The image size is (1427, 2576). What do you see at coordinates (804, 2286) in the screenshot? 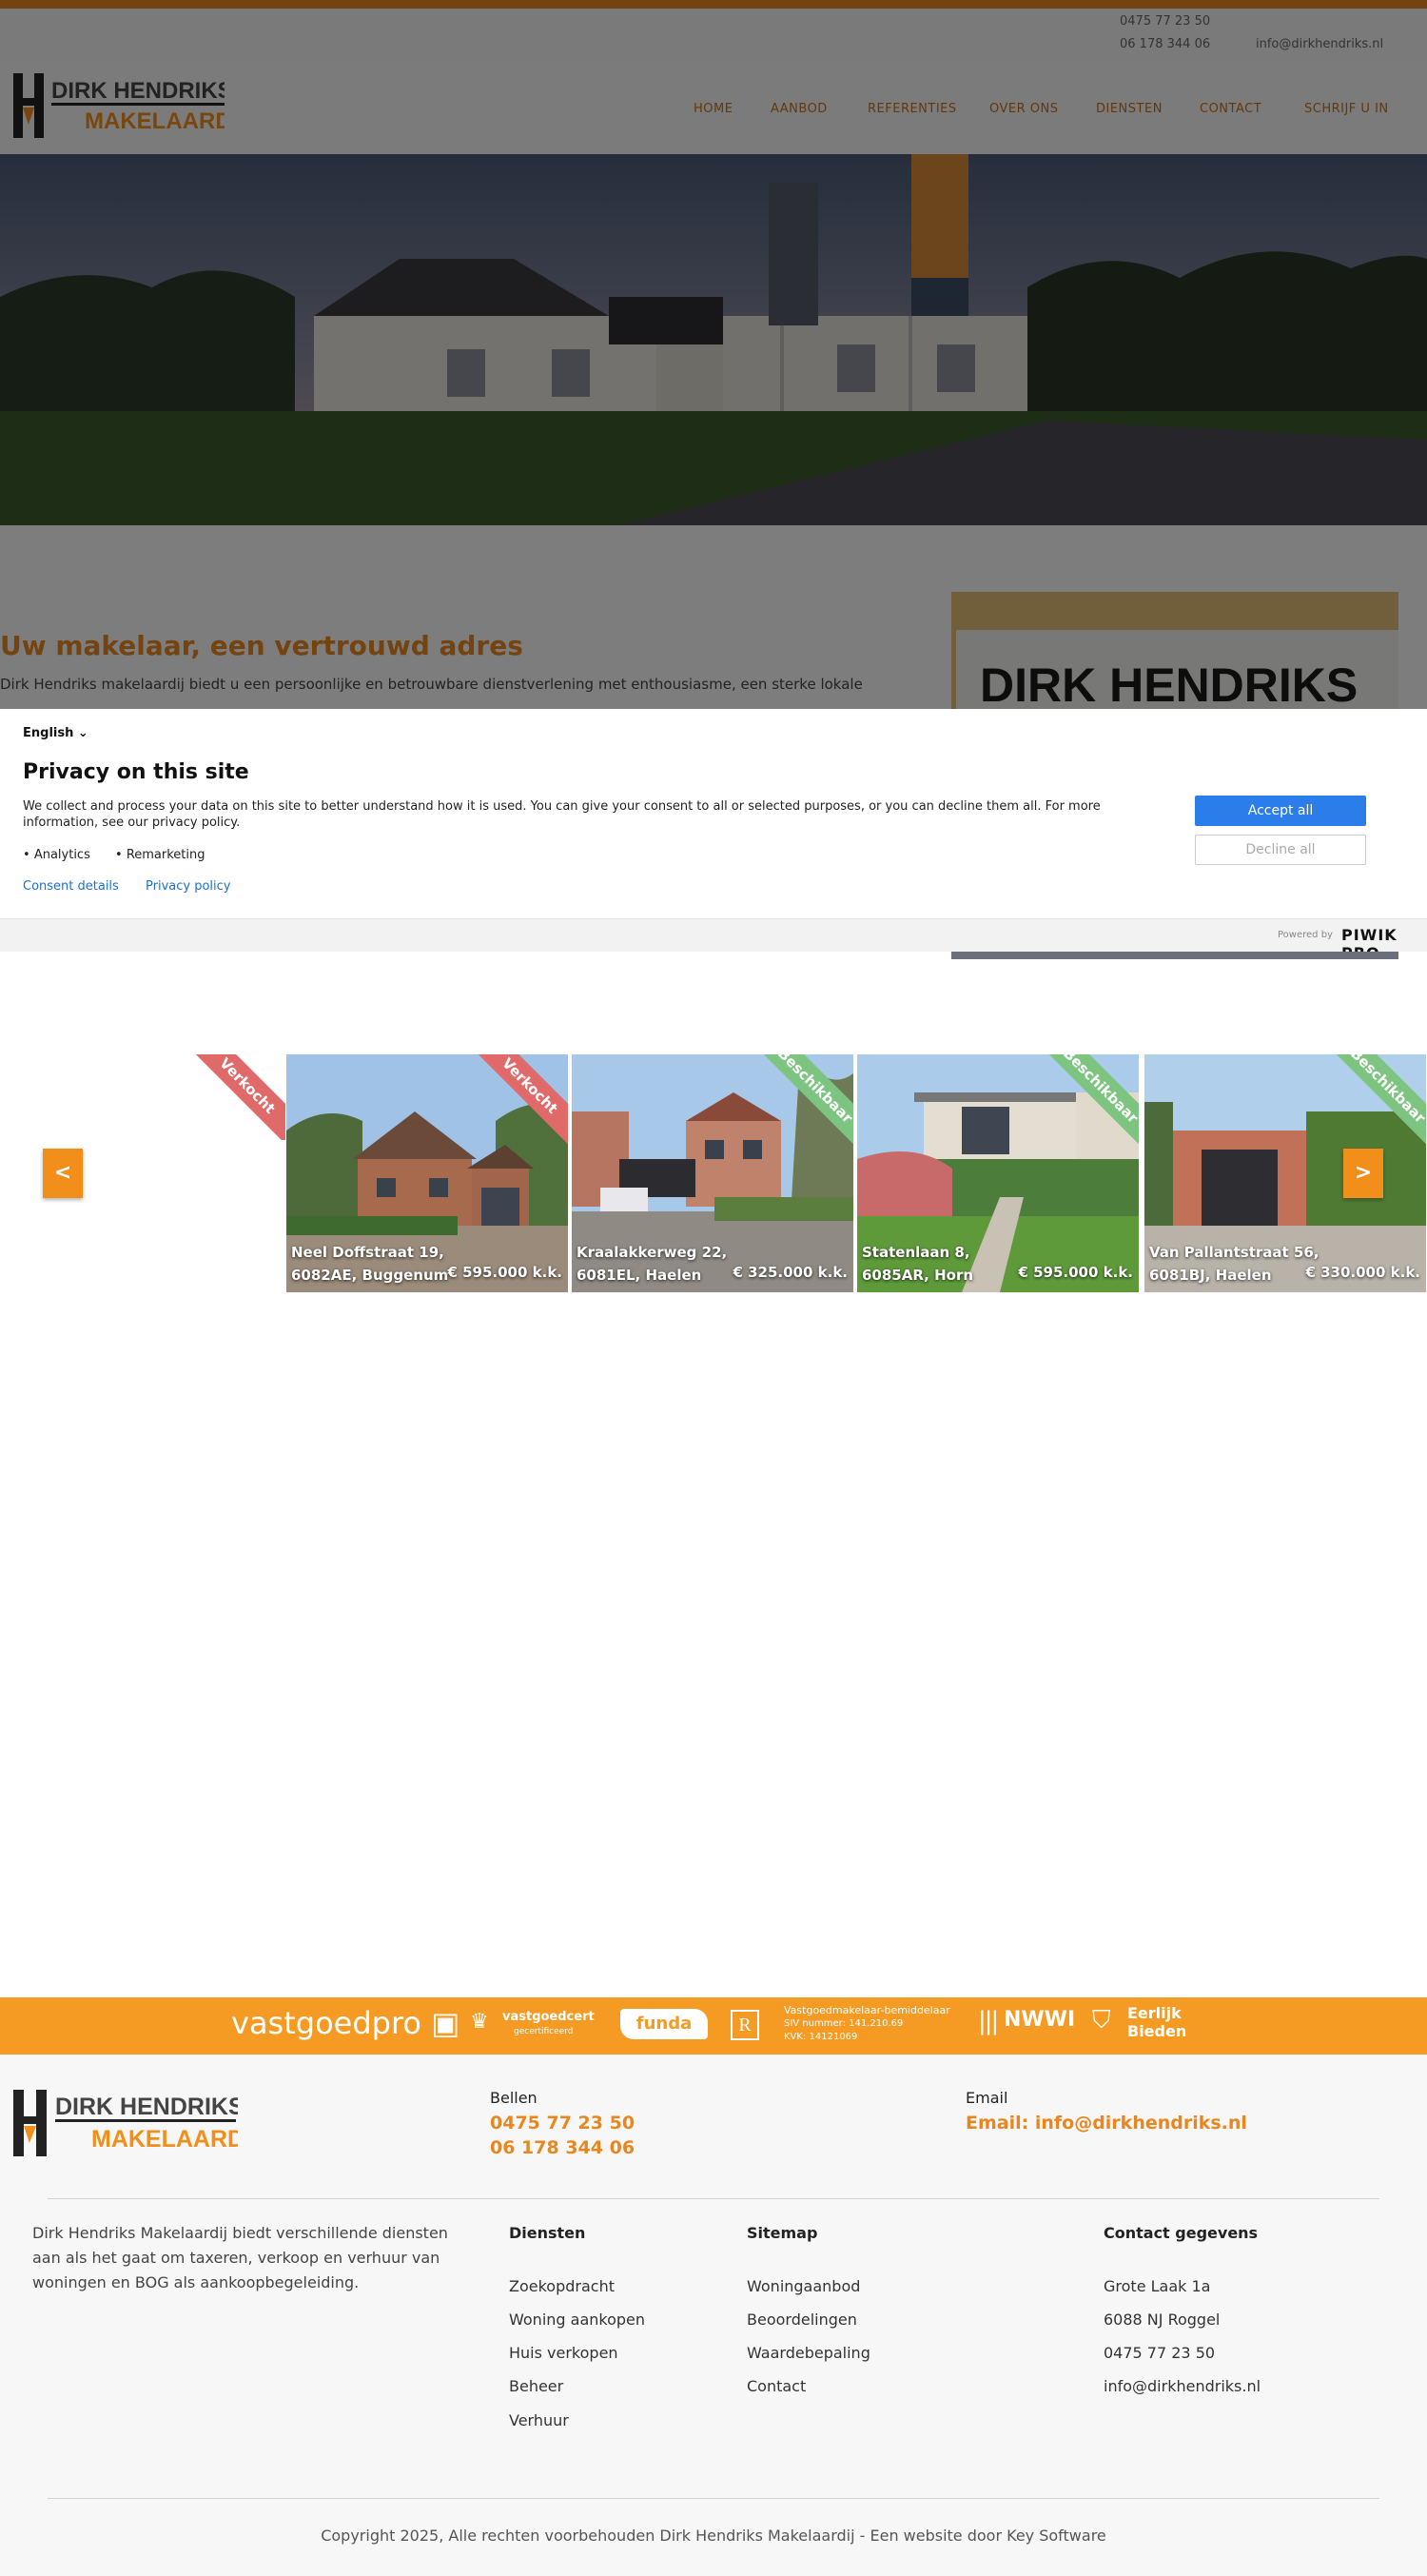
I see `footer-link-woningaanbod: Woningaanbod` at bounding box center [804, 2286].